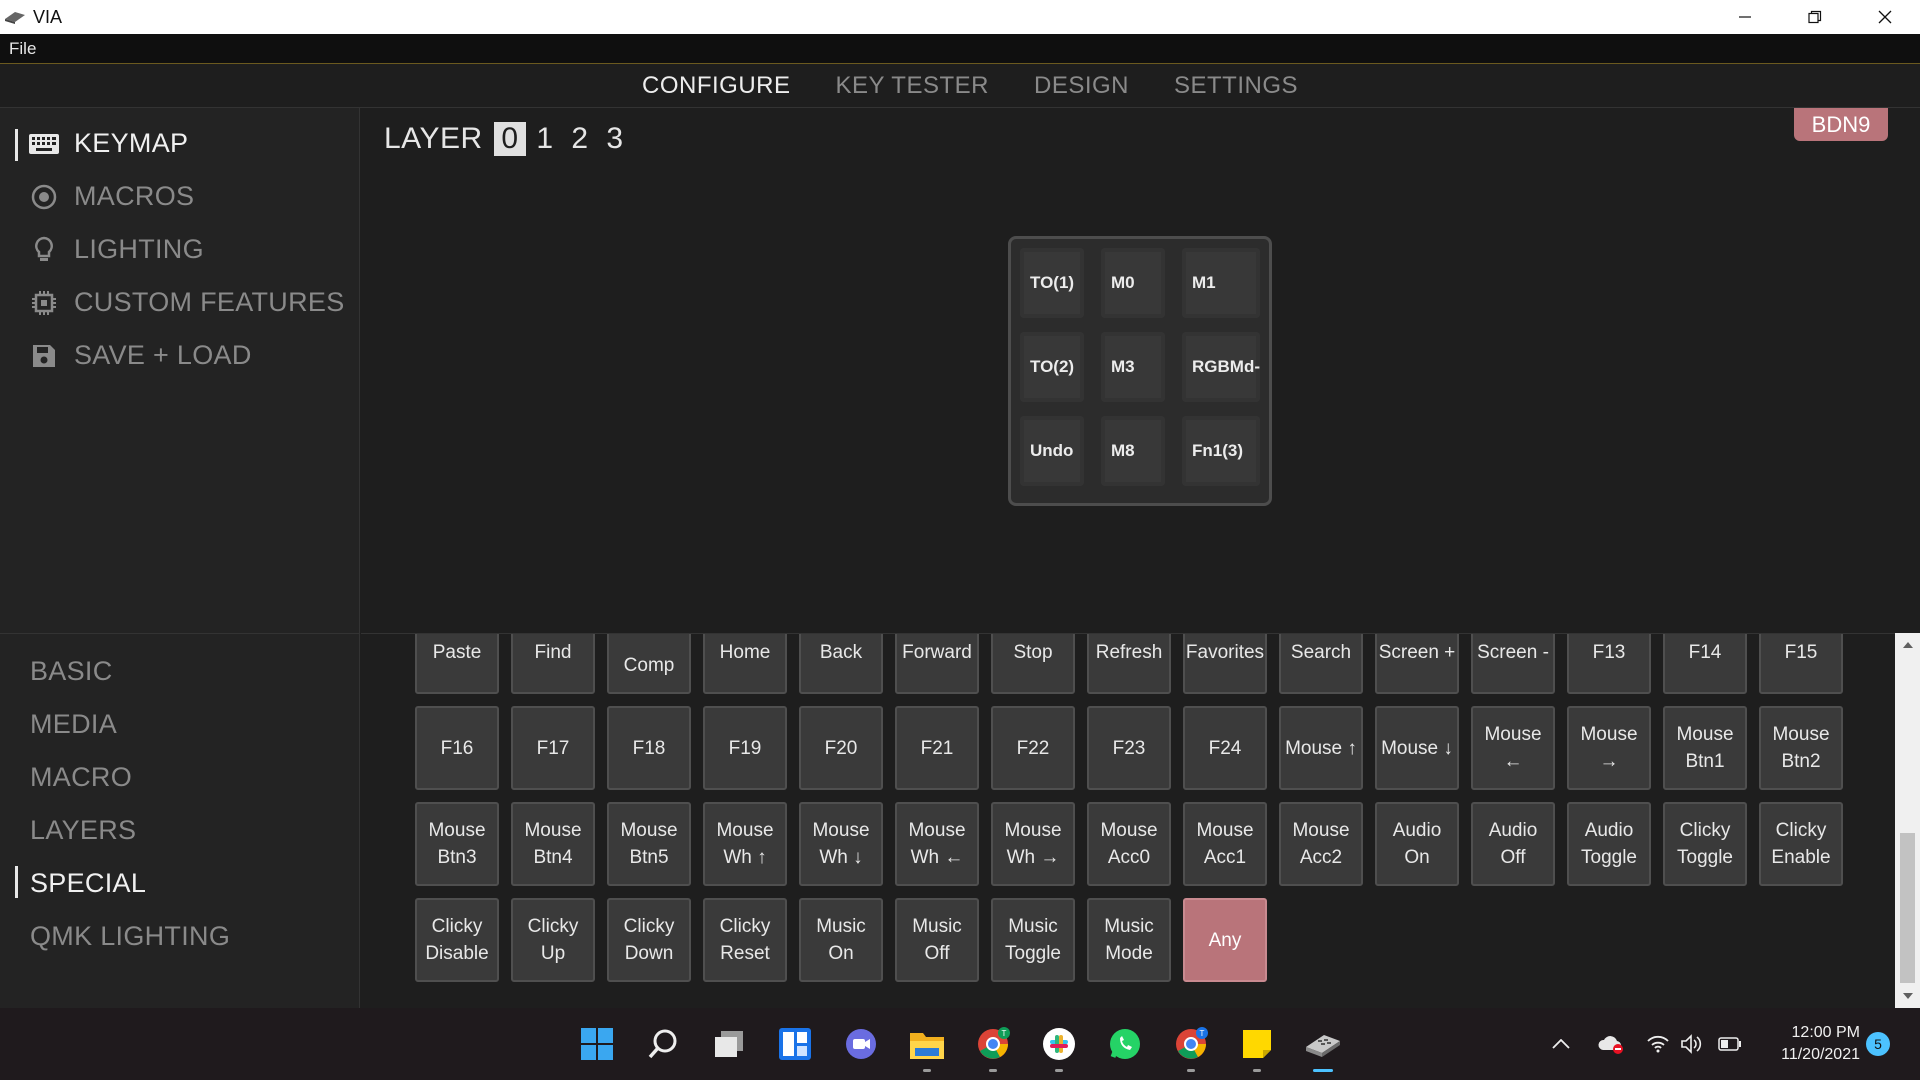 This screenshot has width=1920, height=1080. What do you see at coordinates (649, 748) in the screenshot?
I see `keycode-button: F18` at bounding box center [649, 748].